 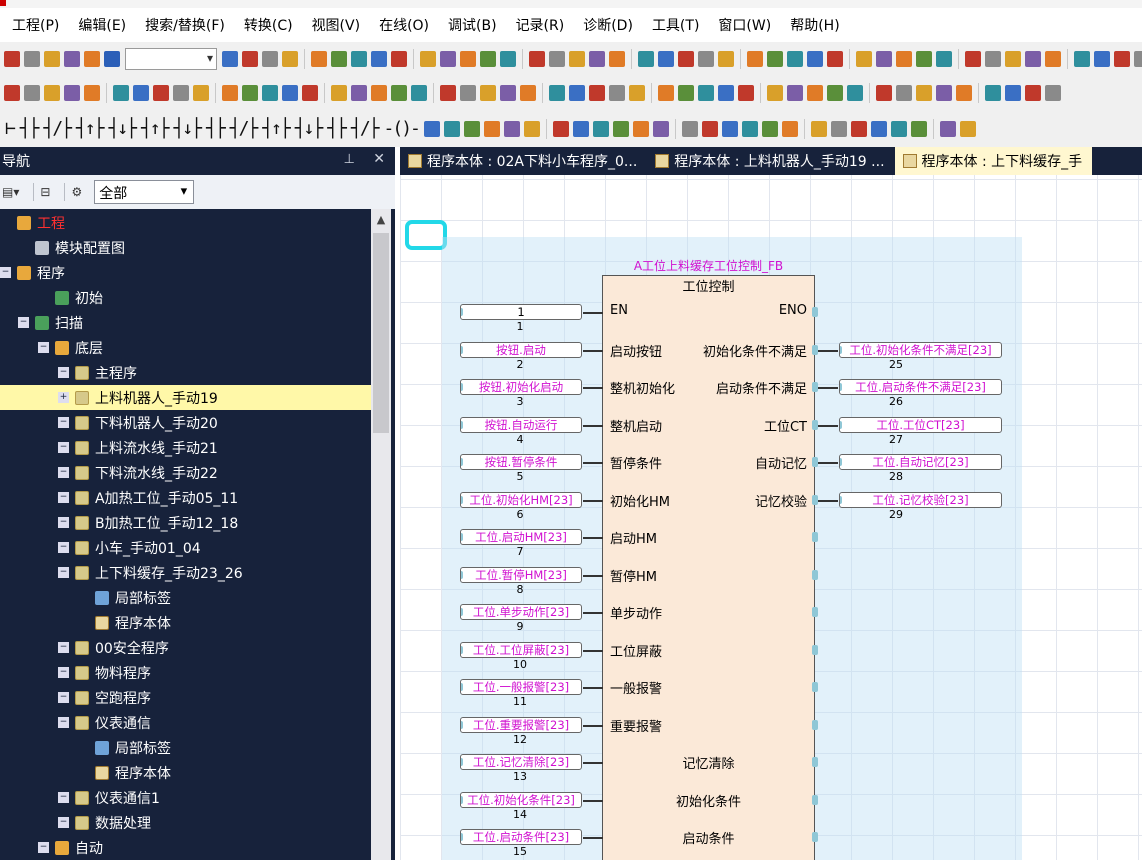 I want to click on tree-item: − 底层, so click(x=185, y=347).